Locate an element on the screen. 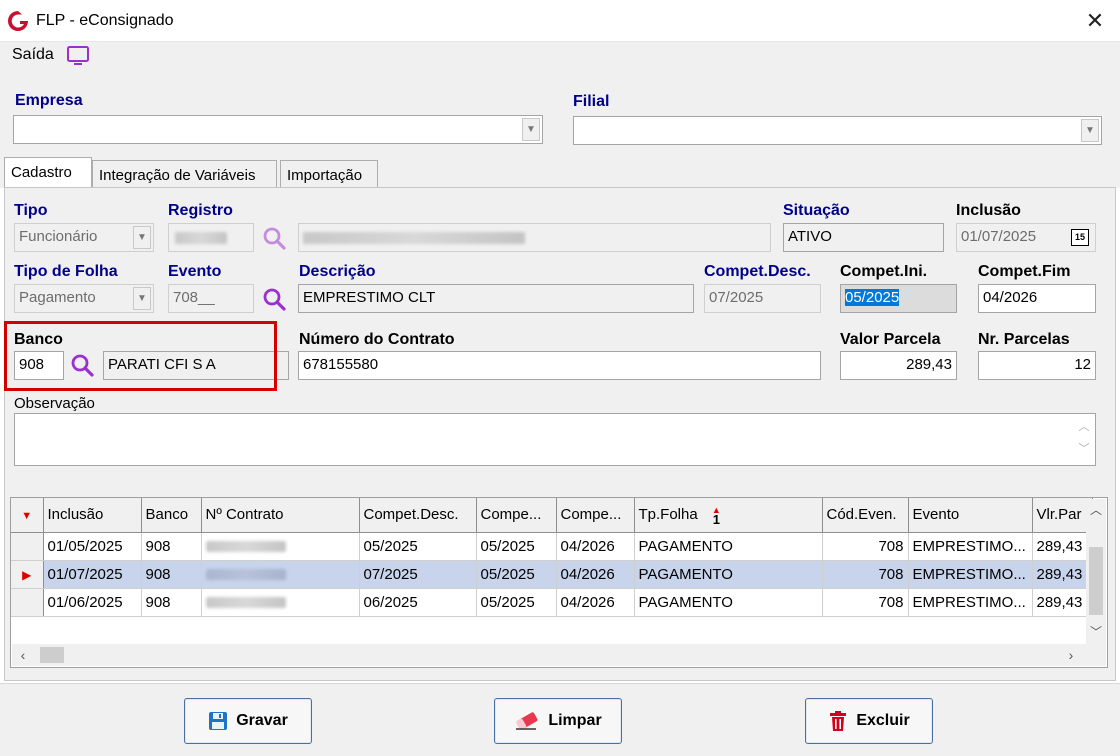 The width and height of the screenshot is (1120, 756). cell-vlr-parcela: 289,43 is located at coordinates (1062, 602).